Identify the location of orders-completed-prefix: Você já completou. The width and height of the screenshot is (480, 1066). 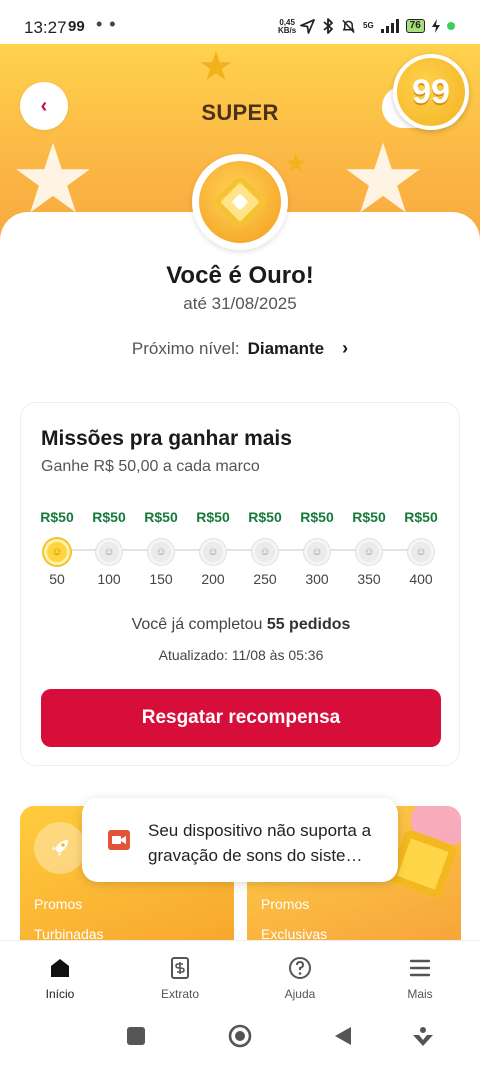
(197, 624).